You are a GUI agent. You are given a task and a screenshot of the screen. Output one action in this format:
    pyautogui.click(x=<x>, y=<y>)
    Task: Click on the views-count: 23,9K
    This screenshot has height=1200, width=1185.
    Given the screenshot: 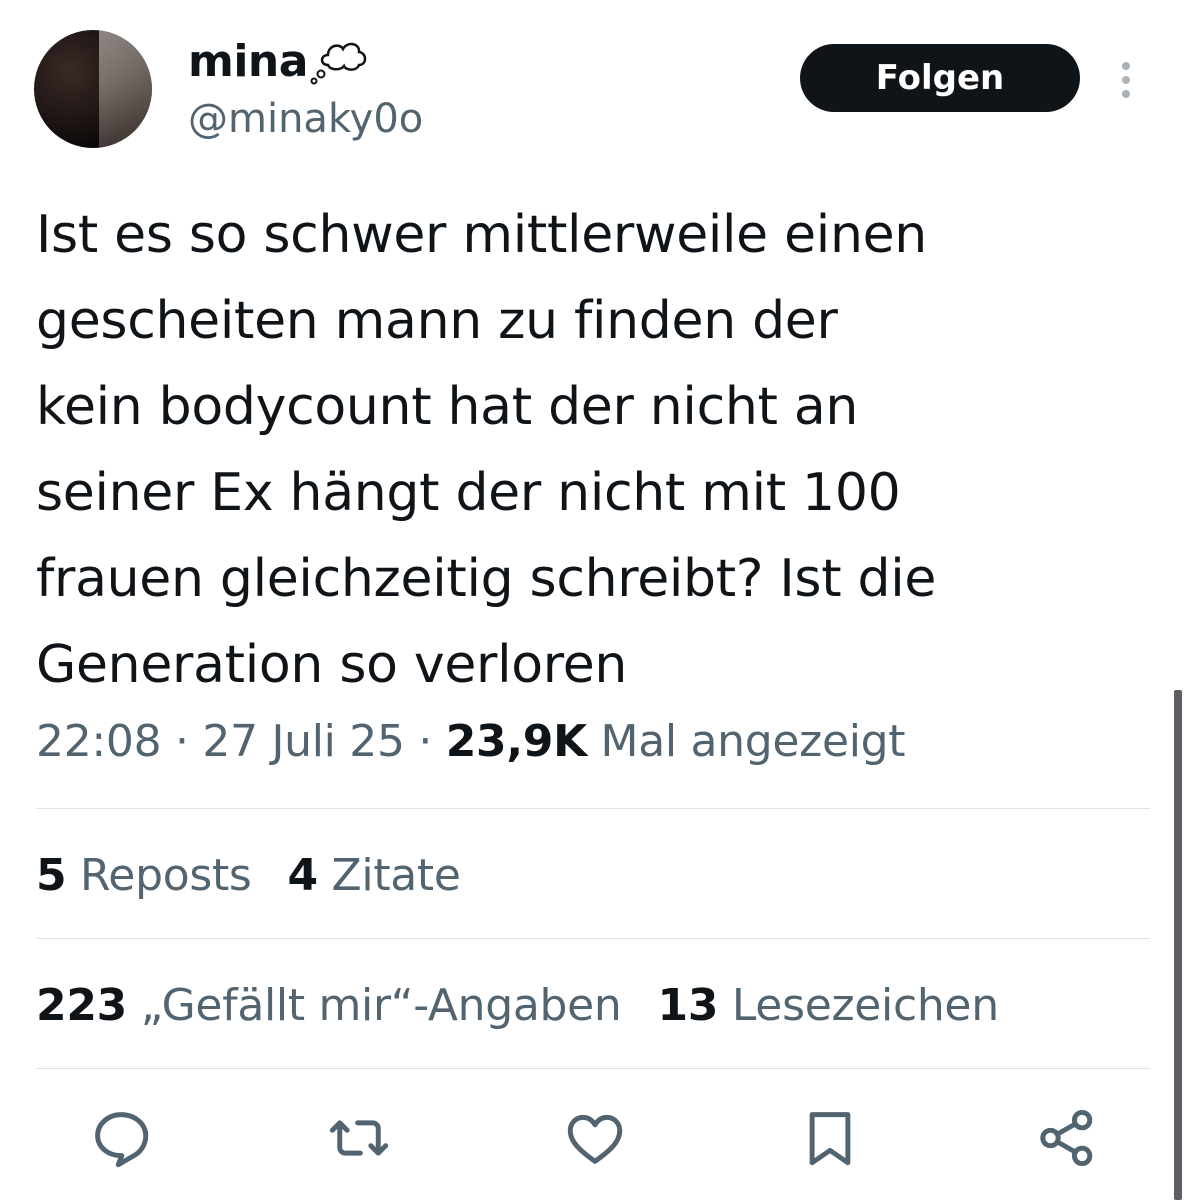 What is the action you would take?
    pyautogui.click(x=516, y=741)
    